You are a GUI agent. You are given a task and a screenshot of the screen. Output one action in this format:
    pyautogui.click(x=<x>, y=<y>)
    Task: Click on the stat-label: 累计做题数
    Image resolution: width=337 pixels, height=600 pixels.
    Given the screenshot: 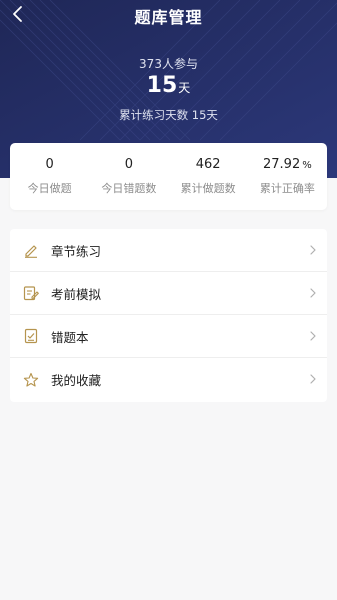 What is the action you would take?
    pyautogui.click(x=208, y=188)
    